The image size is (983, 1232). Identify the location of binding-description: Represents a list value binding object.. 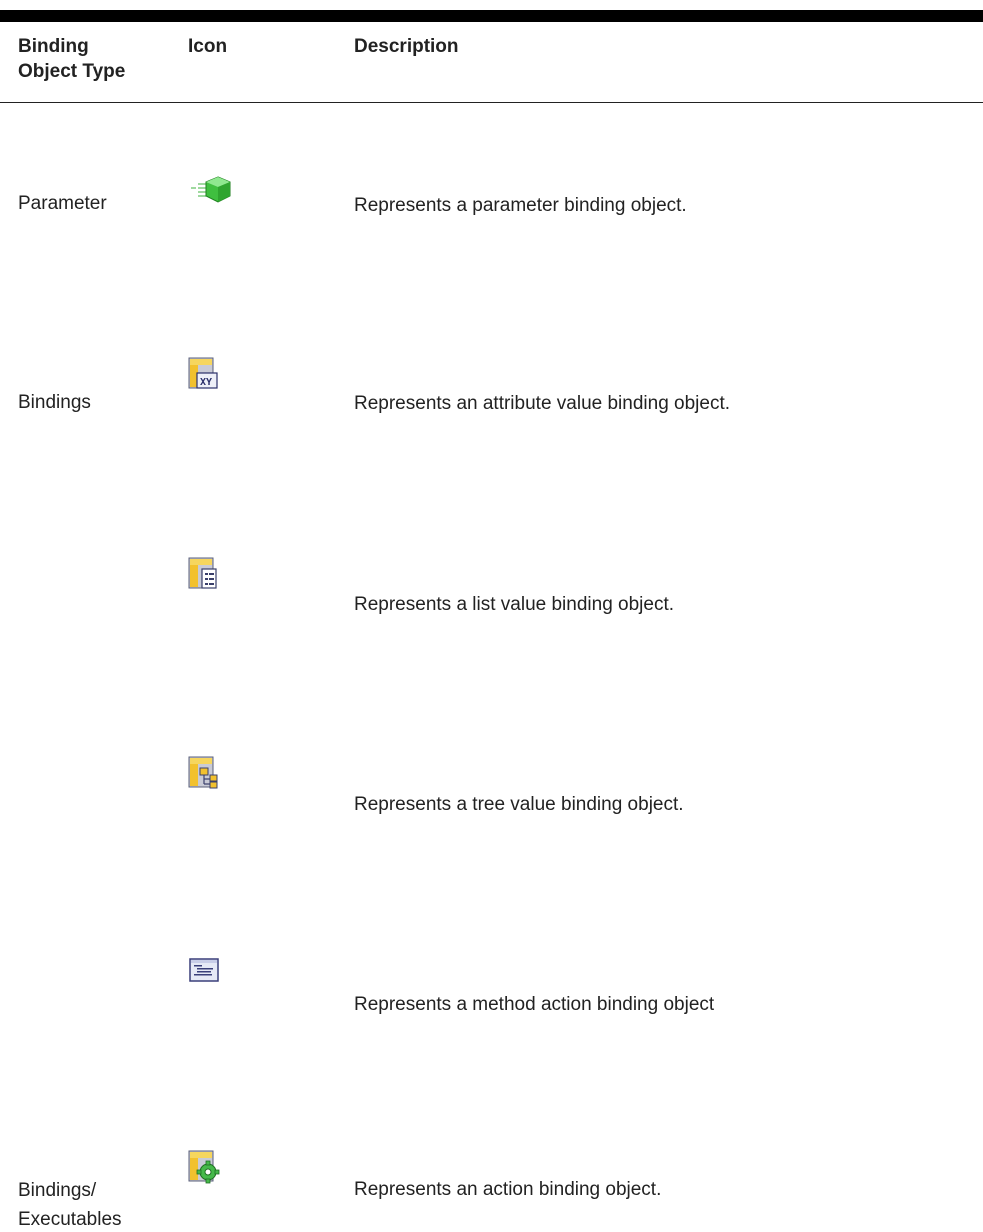
(514, 604).